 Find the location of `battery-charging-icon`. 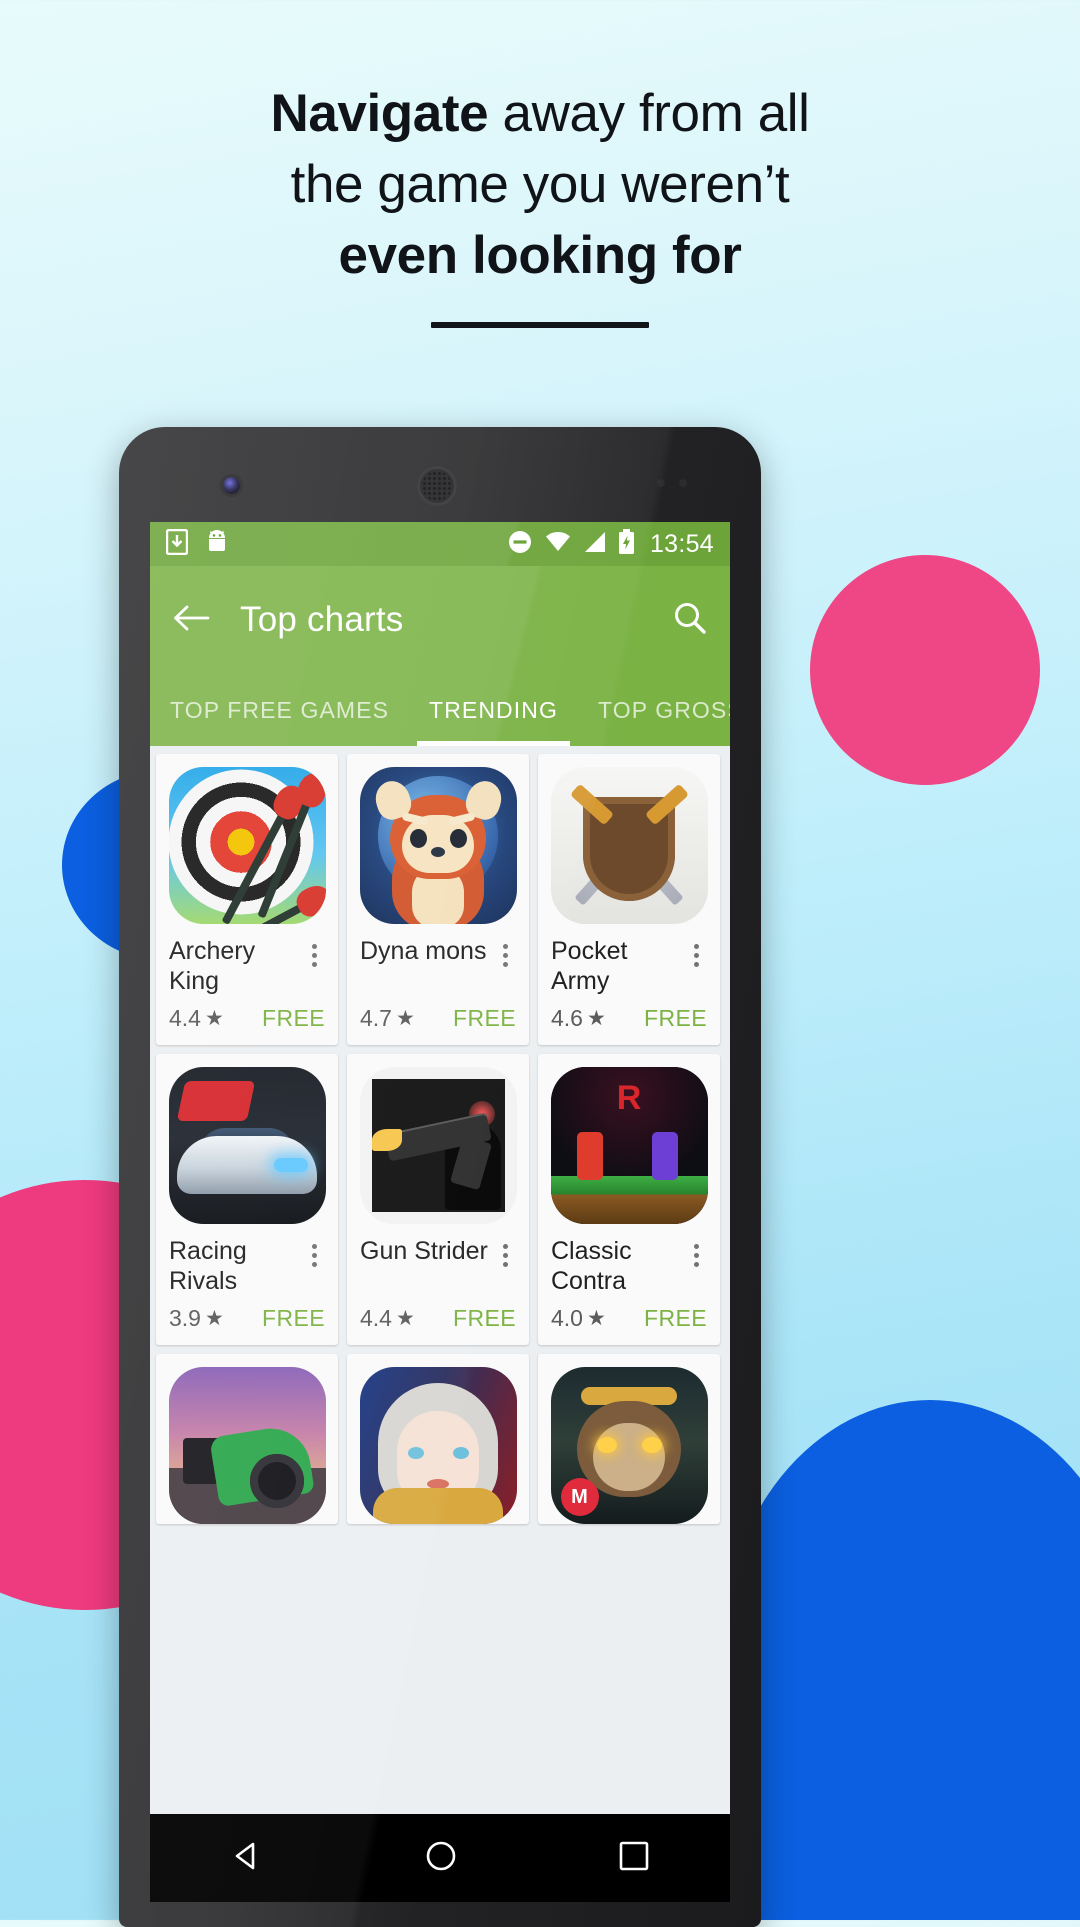

battery-charging-icon is located at coordinates (626, 544).